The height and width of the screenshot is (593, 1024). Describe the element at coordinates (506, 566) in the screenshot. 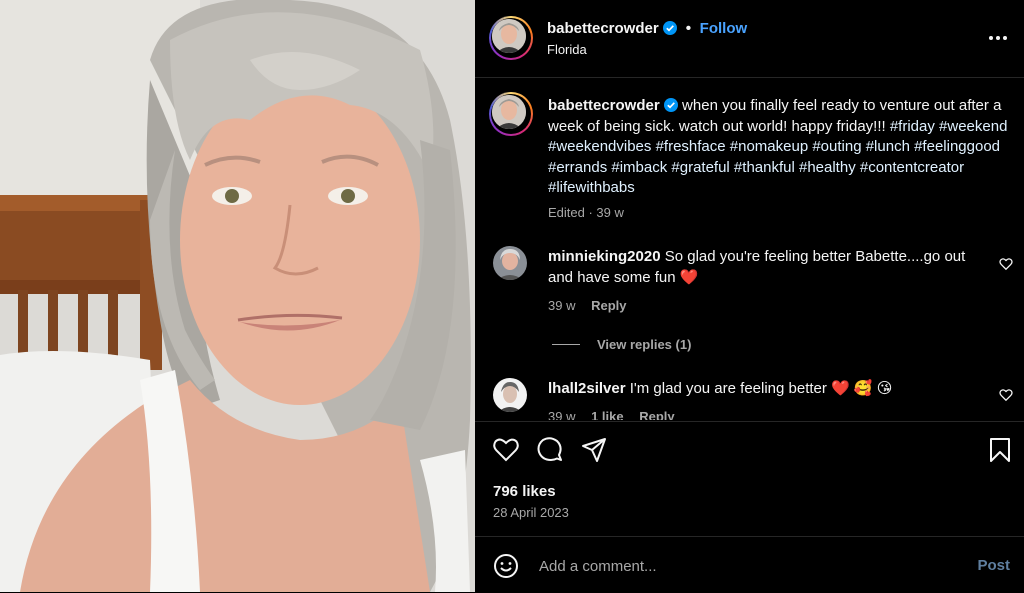

I see `smiley-icon` at that location.